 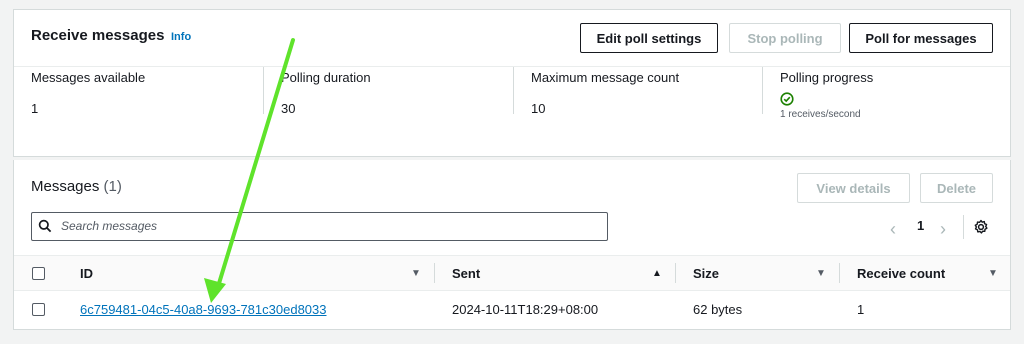 I want to click on info-link: Info, so click(x=181, y=37).